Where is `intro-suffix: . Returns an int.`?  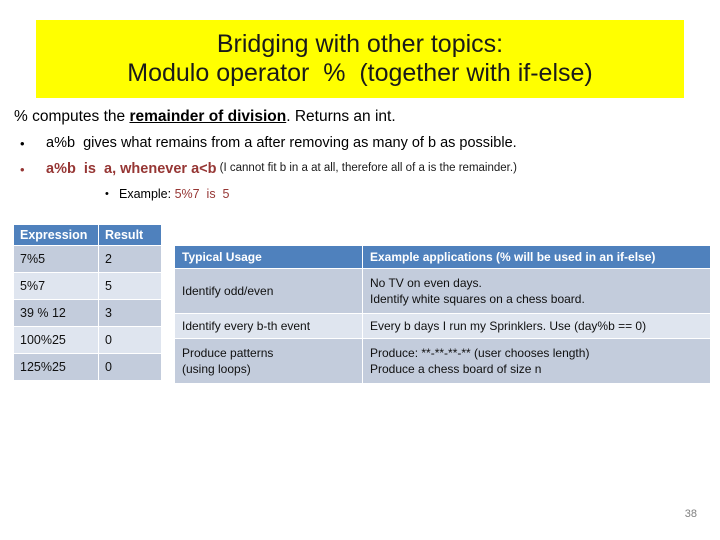 intro-suffix: . Returns an int. is located at coordinates (341, 117).